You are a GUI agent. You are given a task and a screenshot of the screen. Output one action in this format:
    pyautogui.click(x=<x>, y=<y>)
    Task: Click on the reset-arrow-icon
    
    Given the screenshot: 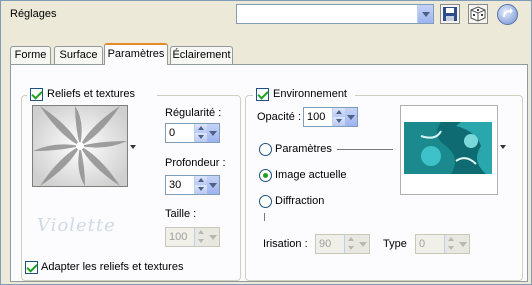 What is the action you would take?
    pyautogui.click(x=508, y=13)
    